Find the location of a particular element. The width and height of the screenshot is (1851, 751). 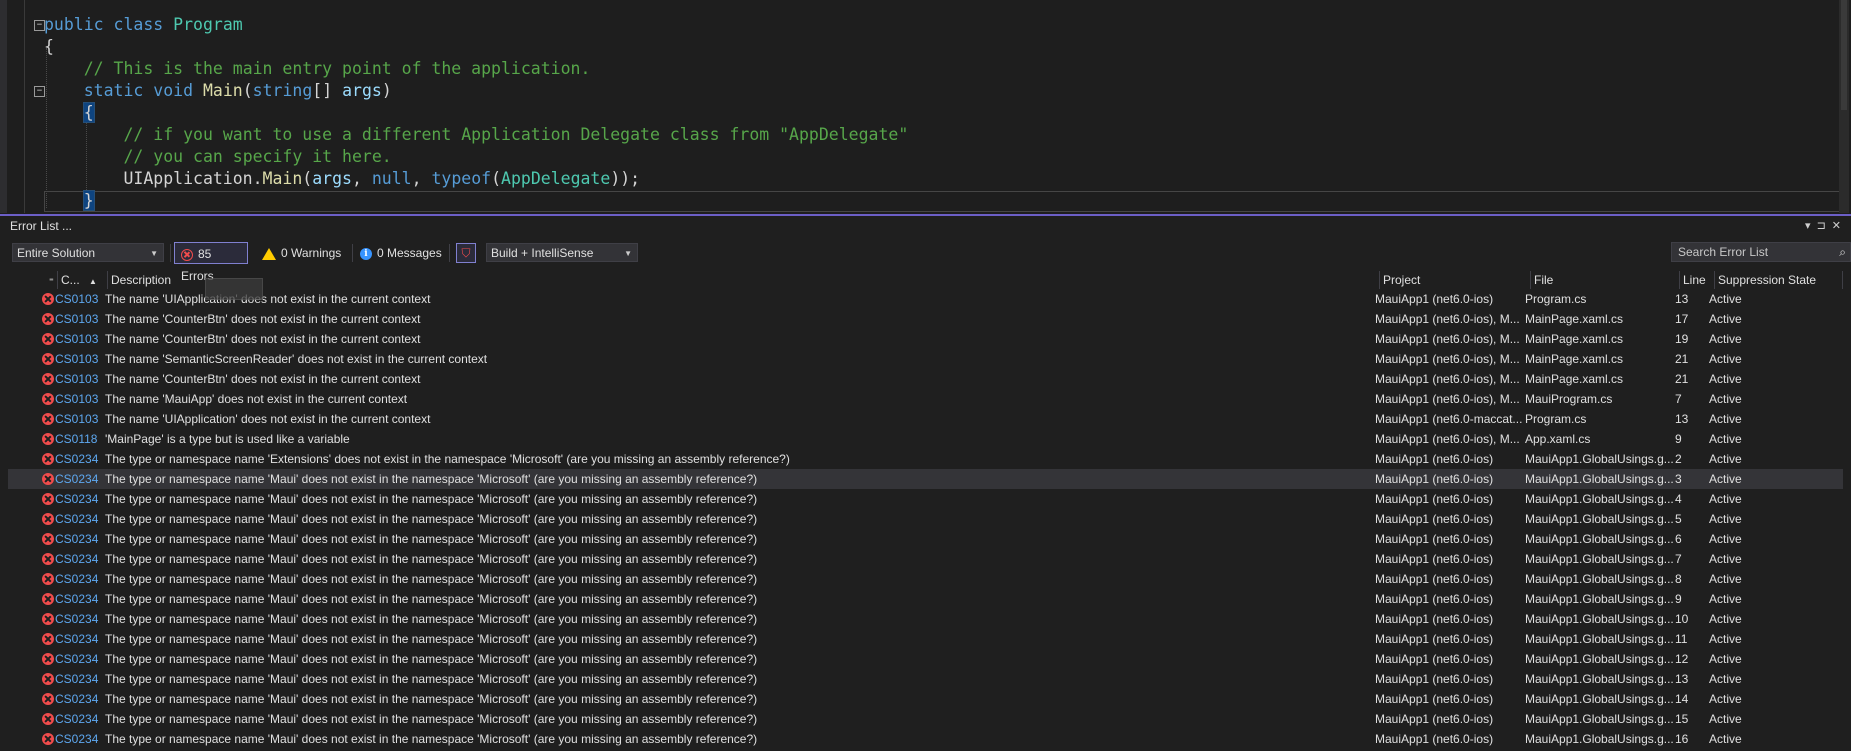

code-line: } is located at coordinates (69, 201).